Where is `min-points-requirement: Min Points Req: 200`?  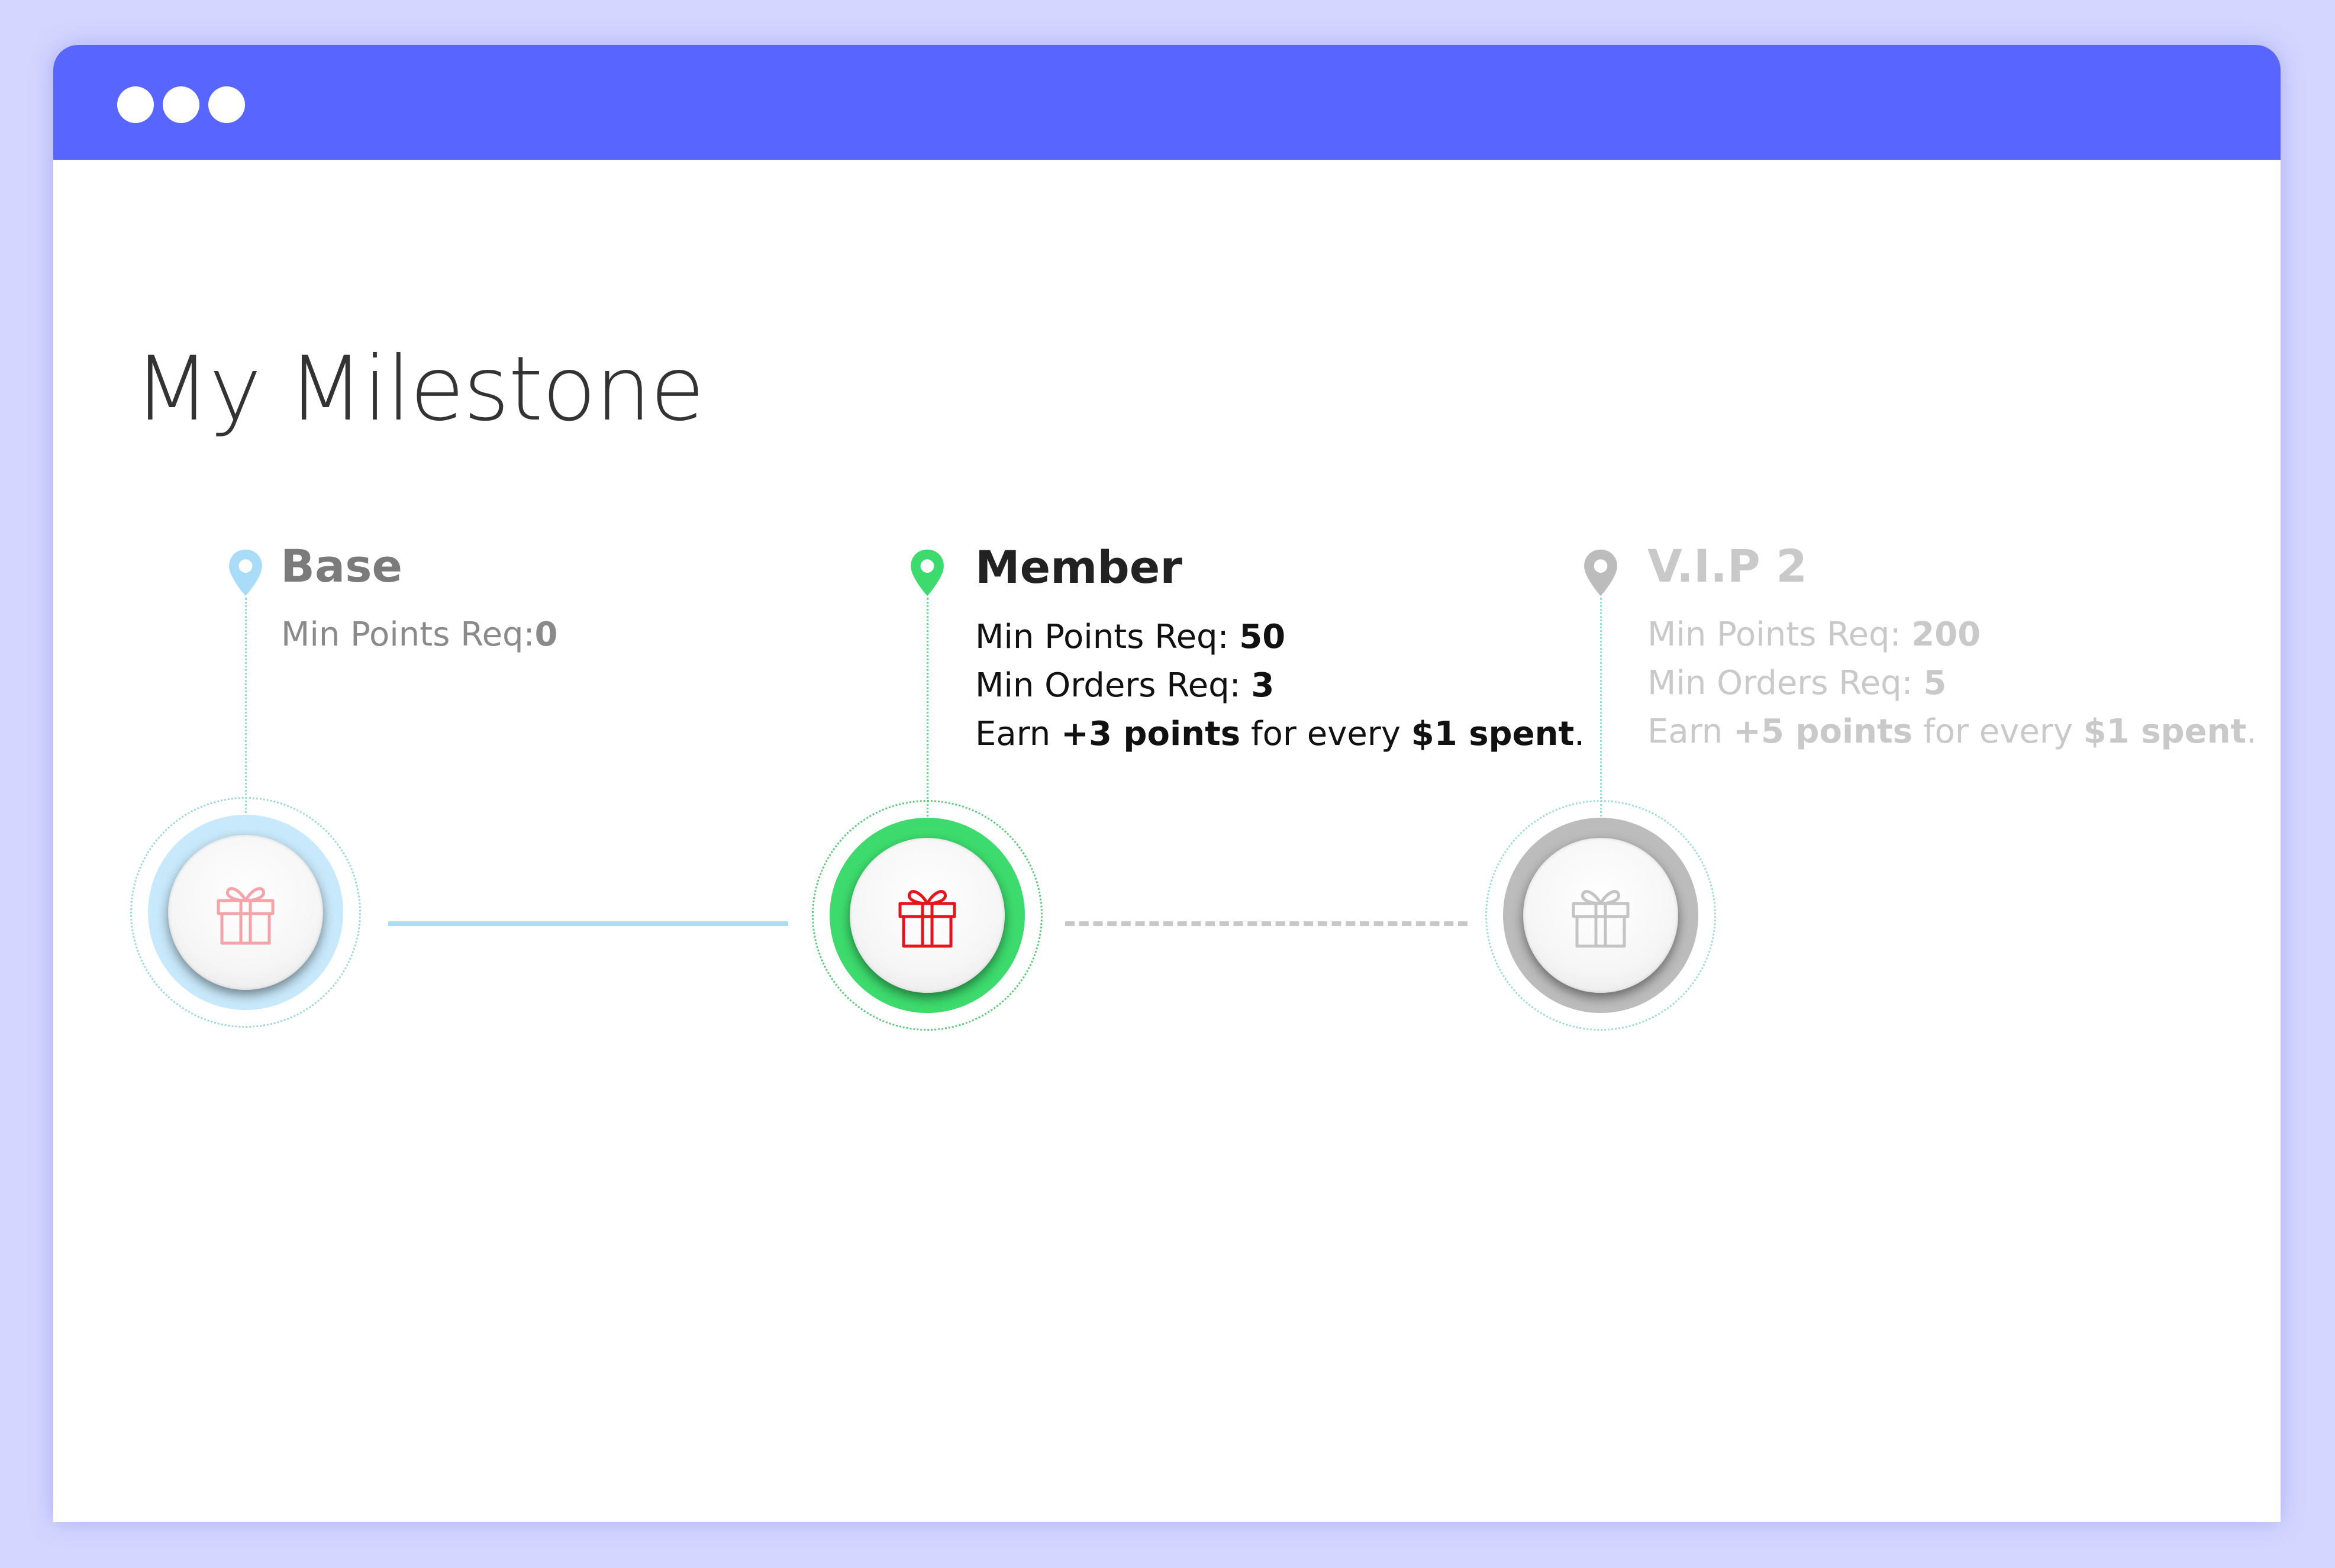
min-points-requirement: Min Points Req: 200 is located at coordinates (1814, 635).